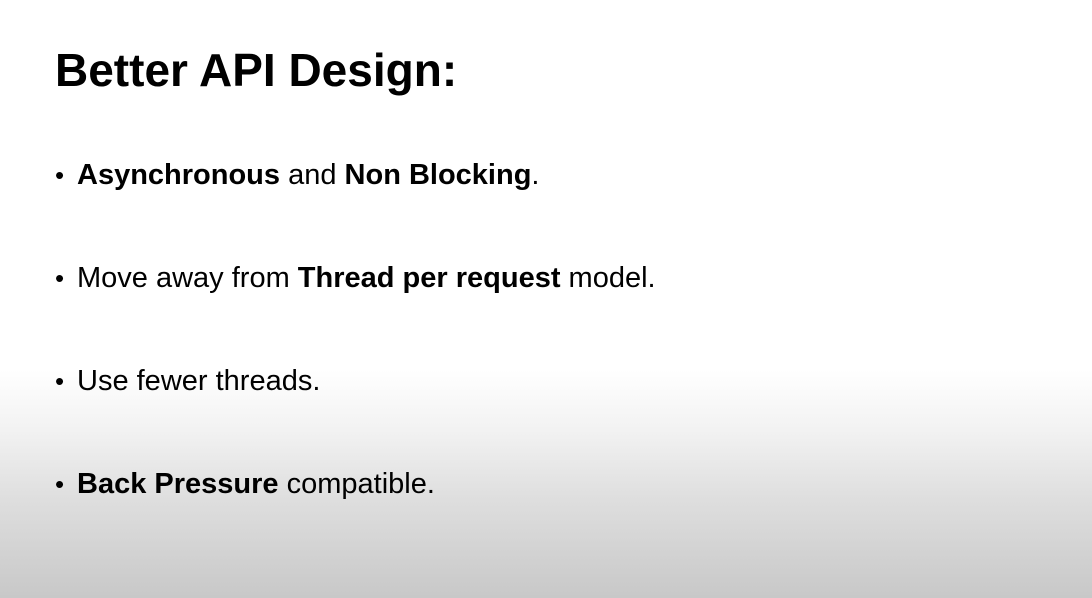 This screenshot has height=598, width=1092. Describe the element at coordinates (312, 175) in the screenshot. I see `bullet-1-text-2: and` at that location.